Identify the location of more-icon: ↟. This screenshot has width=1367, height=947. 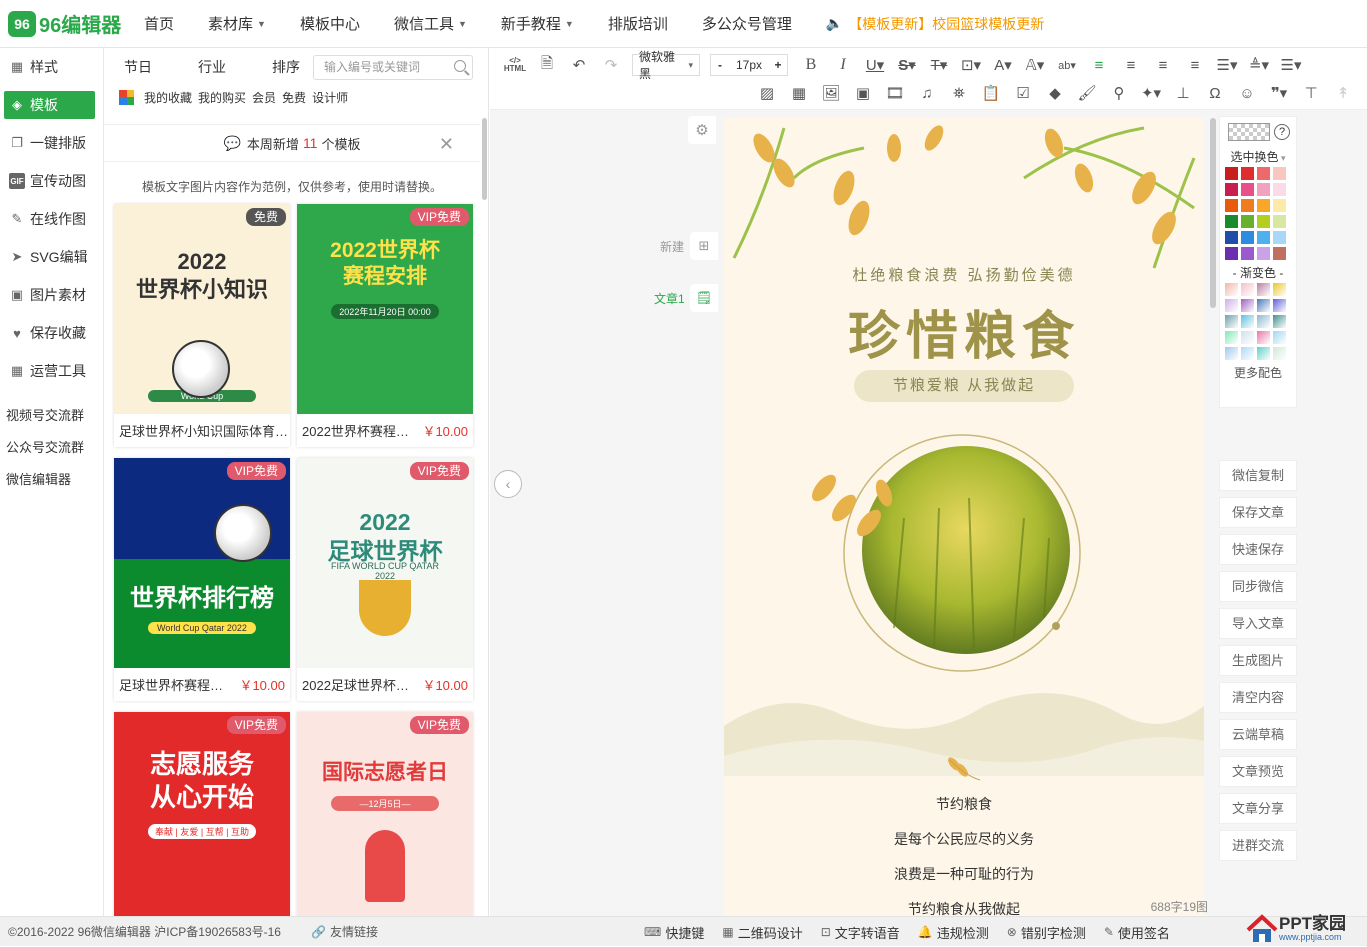
(1343, 93).